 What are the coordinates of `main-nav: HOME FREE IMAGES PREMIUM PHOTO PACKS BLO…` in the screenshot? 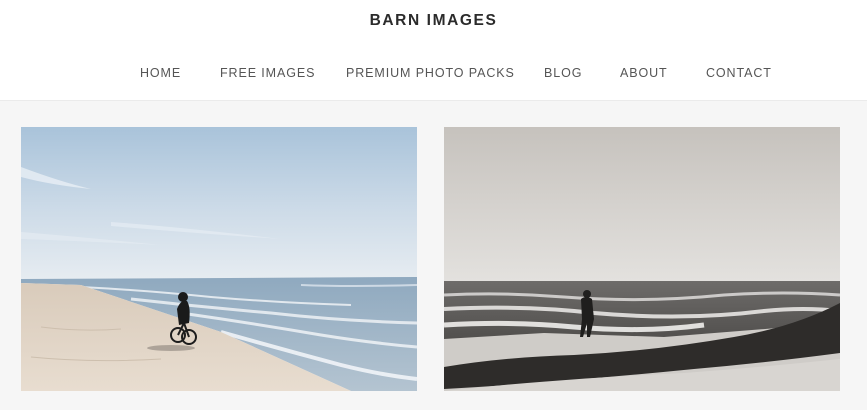 It's located at (433, 75).